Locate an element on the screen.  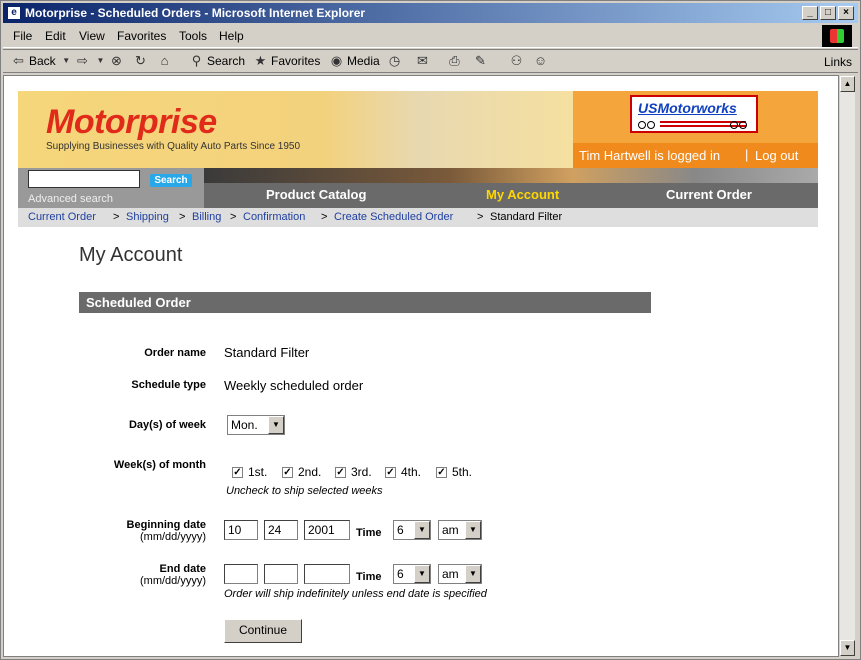
menu-tools: Tools is located at coordinates (193, 36).